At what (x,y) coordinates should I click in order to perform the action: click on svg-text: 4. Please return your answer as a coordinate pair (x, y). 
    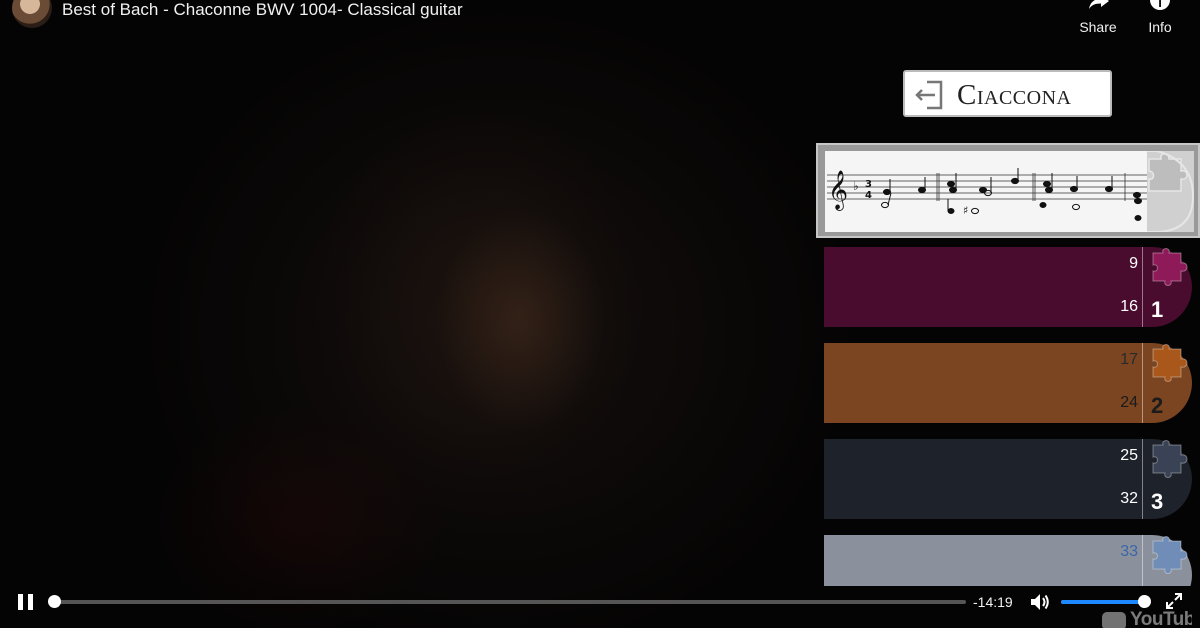
    Looking at the image, I should click on (868, 195).